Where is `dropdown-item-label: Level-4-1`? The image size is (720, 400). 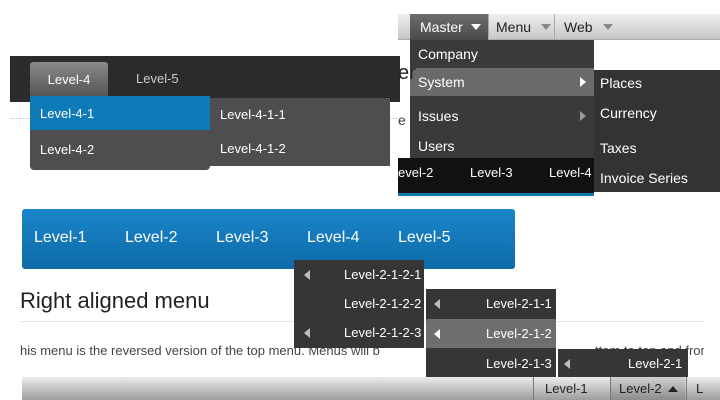 dropdown-item-label: Level-4-1 is located at coordinates (67, 113).